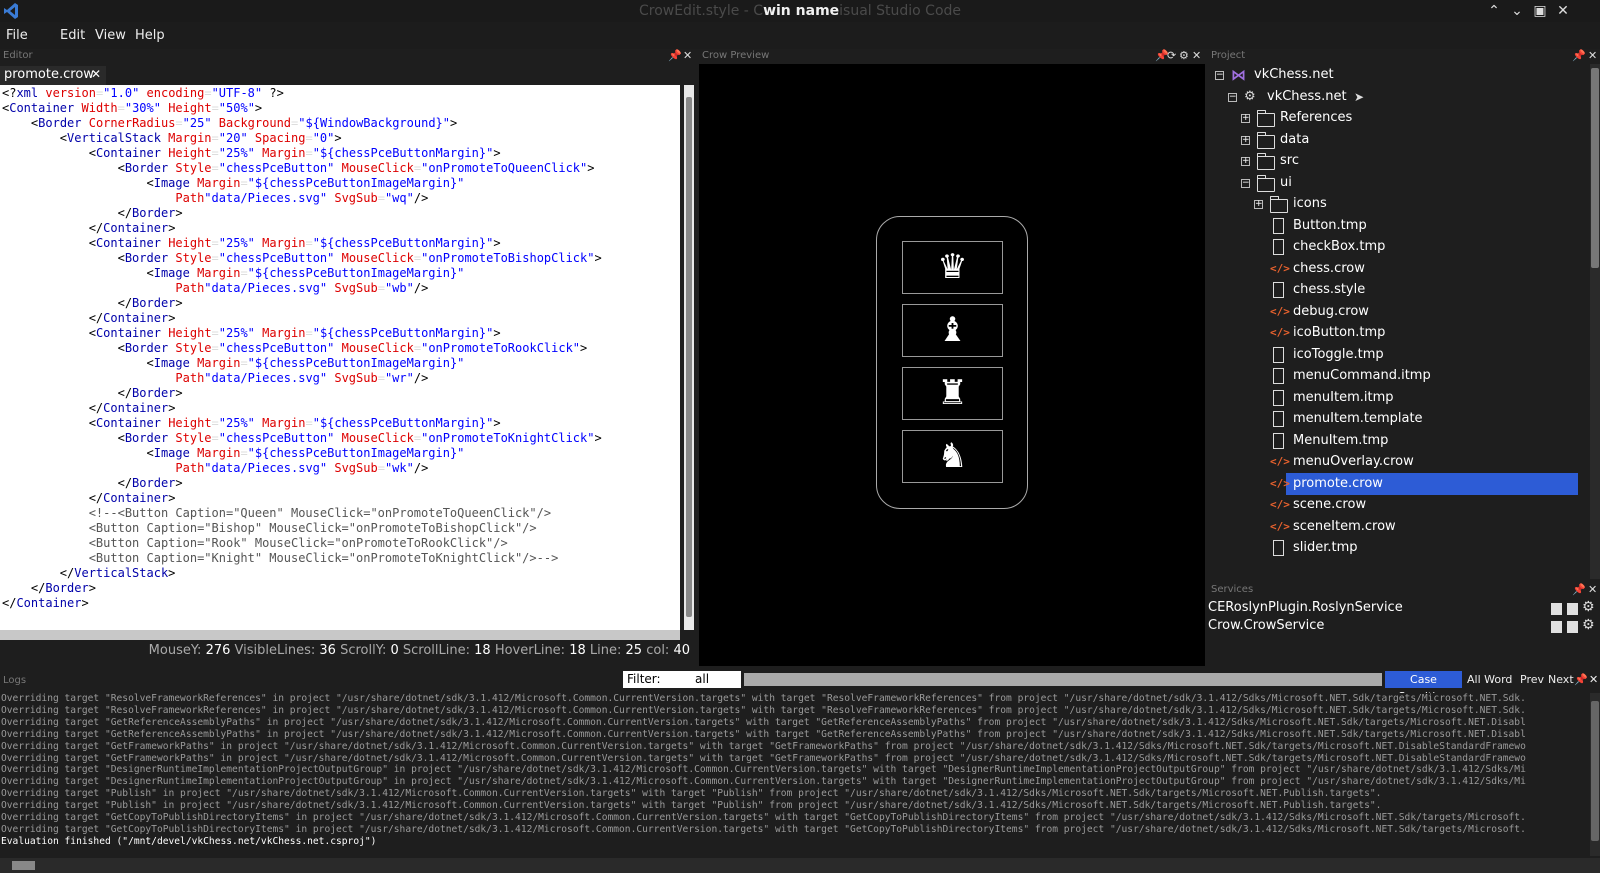  Describe the element at coordinates (1532, 679) in the screenshot. I see `prev-match-button: Prev` at that location.